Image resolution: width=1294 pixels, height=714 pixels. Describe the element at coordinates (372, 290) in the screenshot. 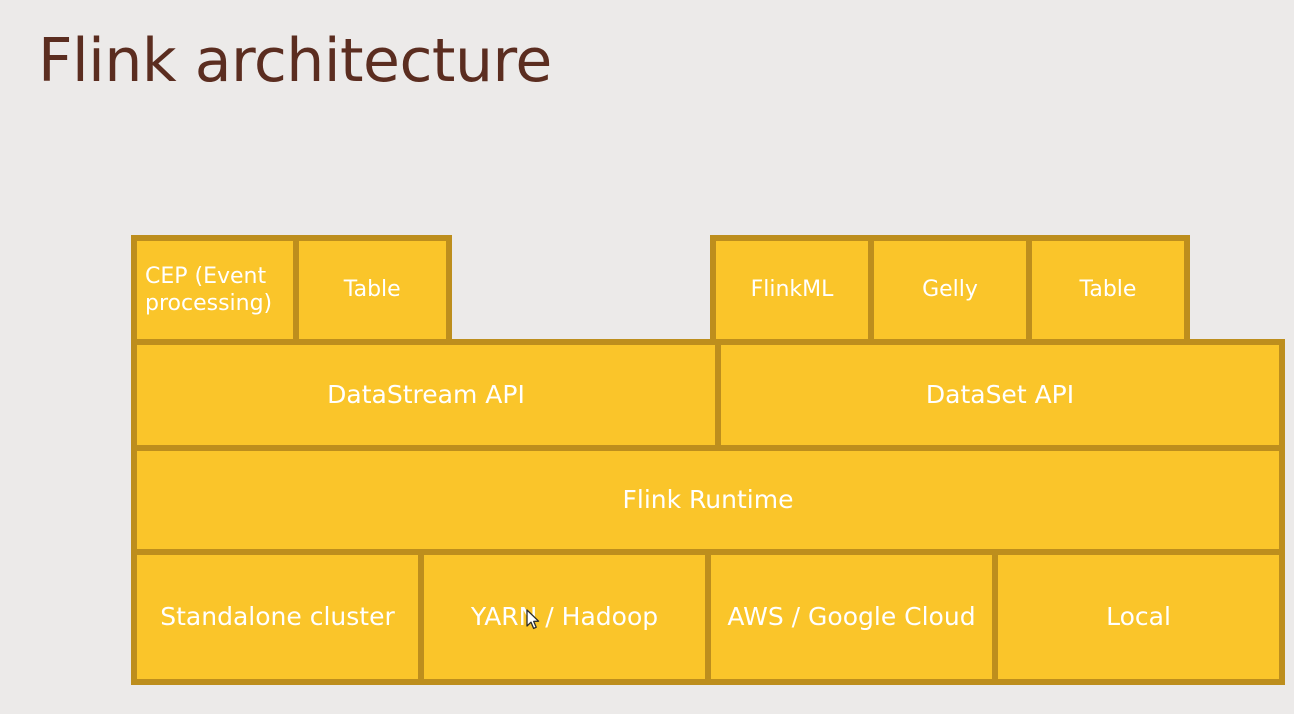

I see `box-table-stream: Table` at that location.